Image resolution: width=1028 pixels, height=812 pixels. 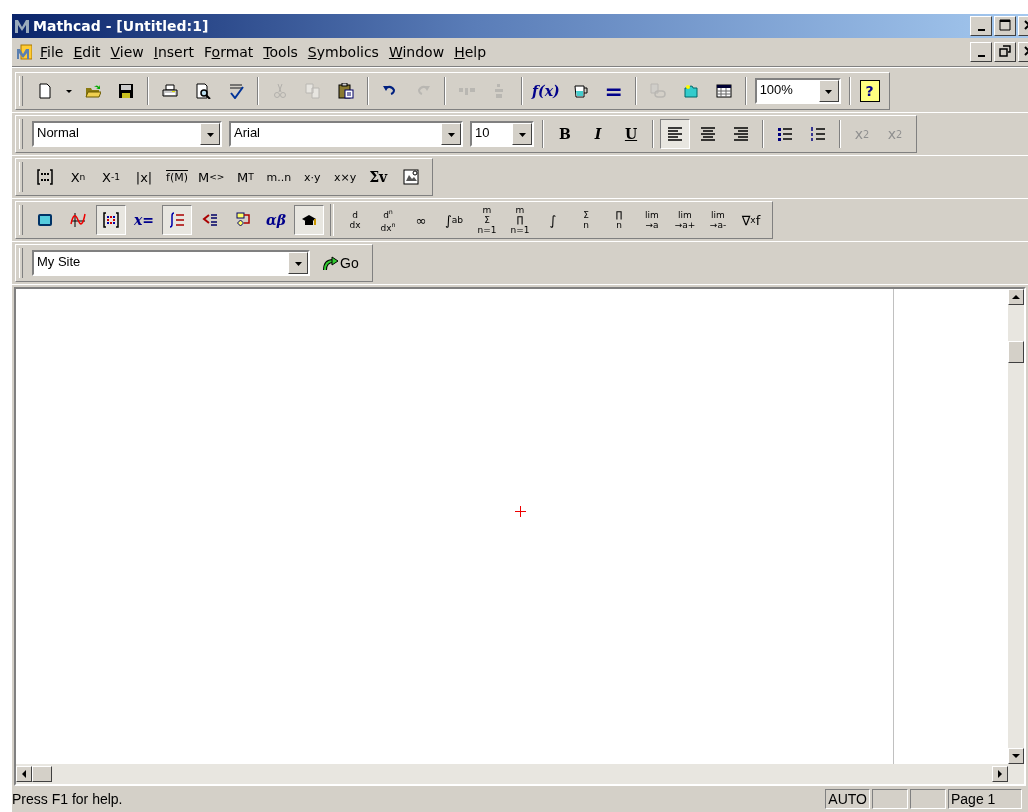 I want to click on dropdown: Normal, so click(x=127, y=134).